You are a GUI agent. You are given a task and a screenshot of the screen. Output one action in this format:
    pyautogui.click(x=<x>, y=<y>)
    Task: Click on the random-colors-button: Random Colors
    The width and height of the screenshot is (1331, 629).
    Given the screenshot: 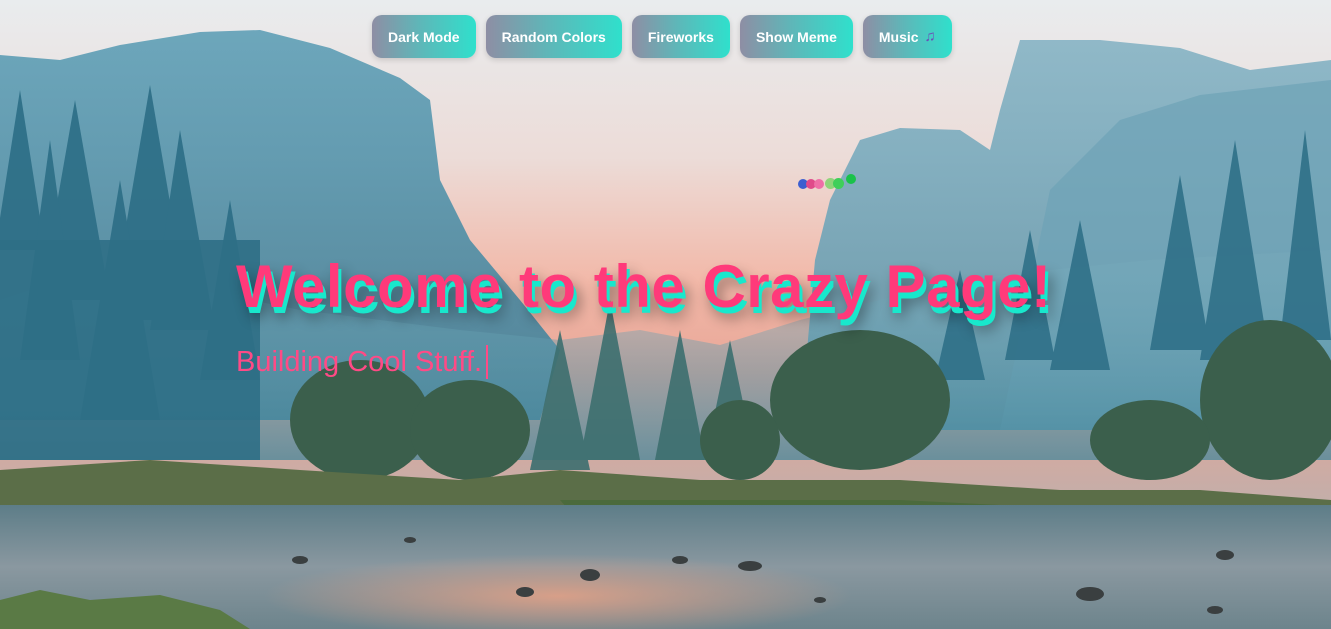 What is the action you would take?
    pyautogui.click(x=553, y=36)
    